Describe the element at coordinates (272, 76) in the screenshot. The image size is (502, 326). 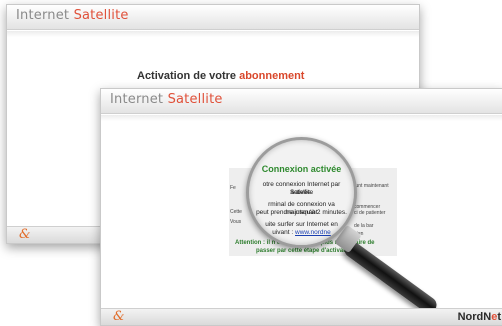
I see `heading-accent: abonnement` at that location.